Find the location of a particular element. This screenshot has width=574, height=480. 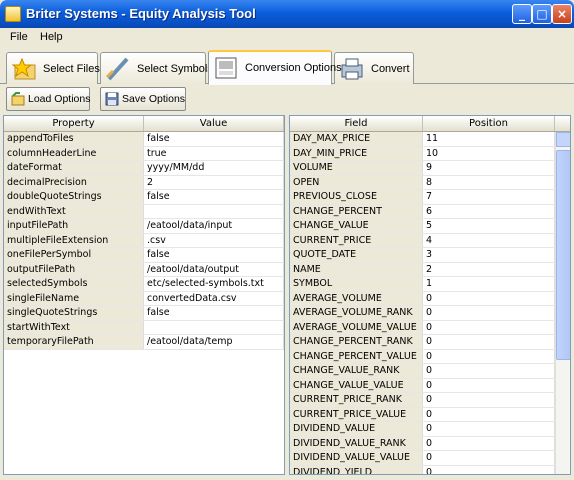

field-row: OPEN 8 is located at coordinates (430, 182).